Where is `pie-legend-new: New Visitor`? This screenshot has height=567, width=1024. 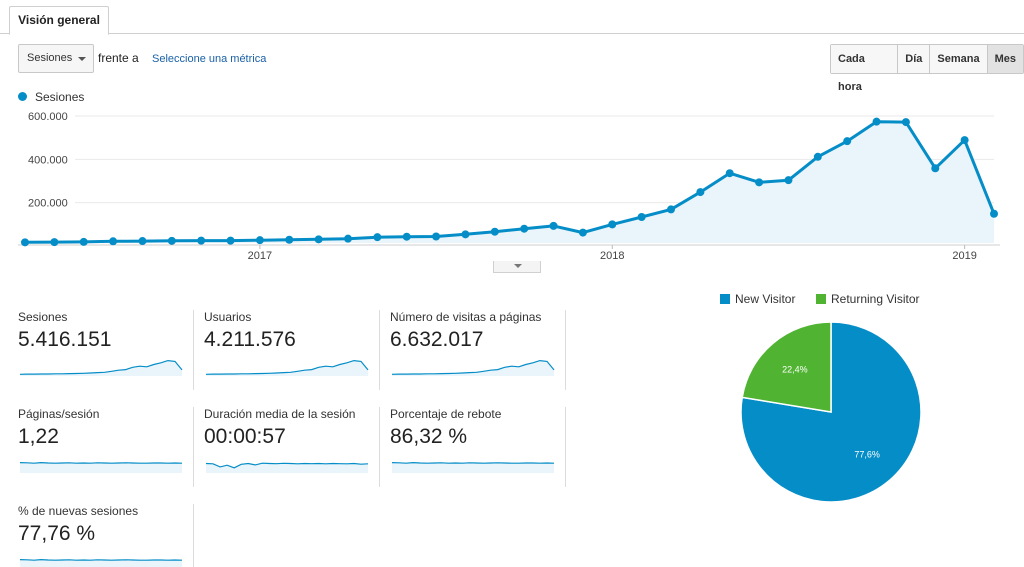
pie-legend-new: New Visitor is located at coordinates (757, 299).